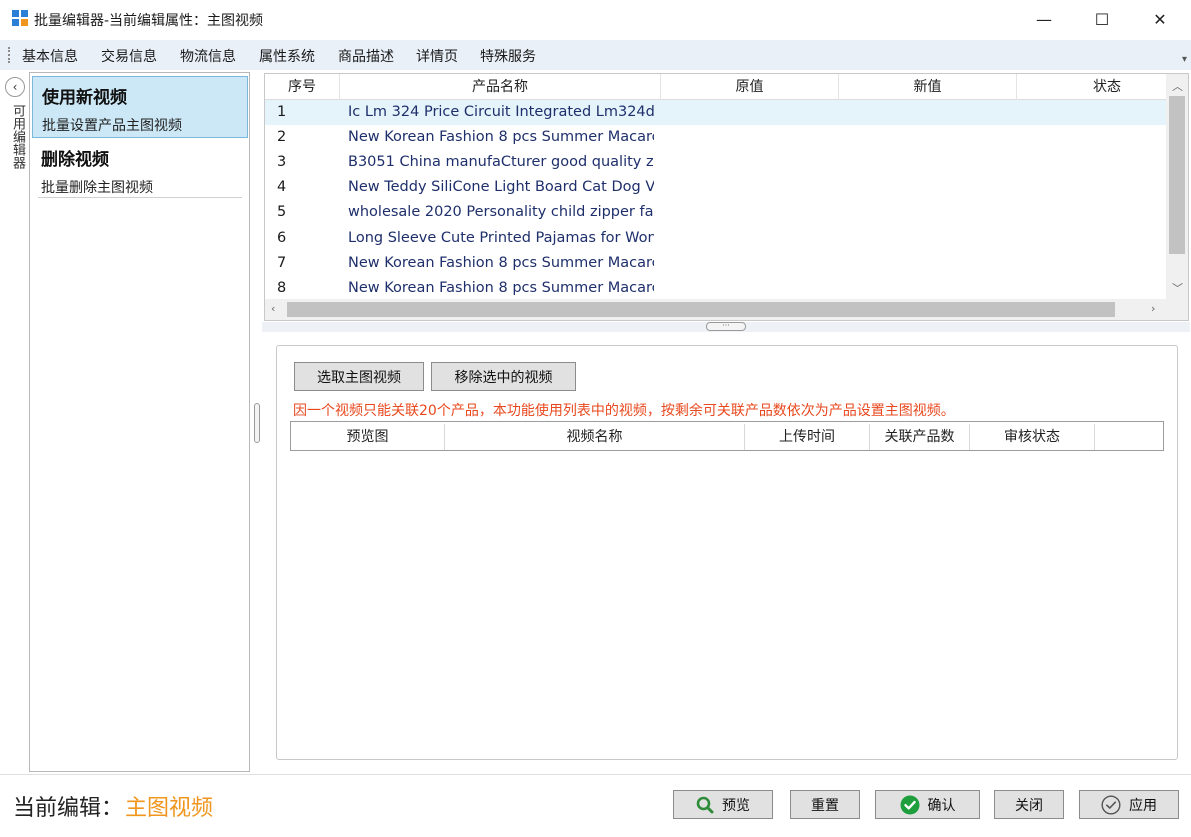  What do you see at coordinates (282, 187) in the screenshot?
I see `row-index: 4` at bounding box center [282, 187].